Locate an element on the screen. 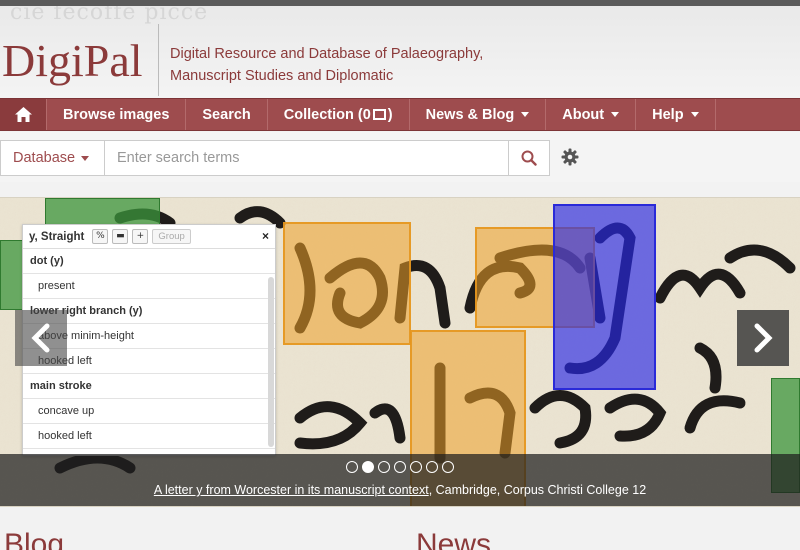  link-icon: % is located at coordinates (100, 236).